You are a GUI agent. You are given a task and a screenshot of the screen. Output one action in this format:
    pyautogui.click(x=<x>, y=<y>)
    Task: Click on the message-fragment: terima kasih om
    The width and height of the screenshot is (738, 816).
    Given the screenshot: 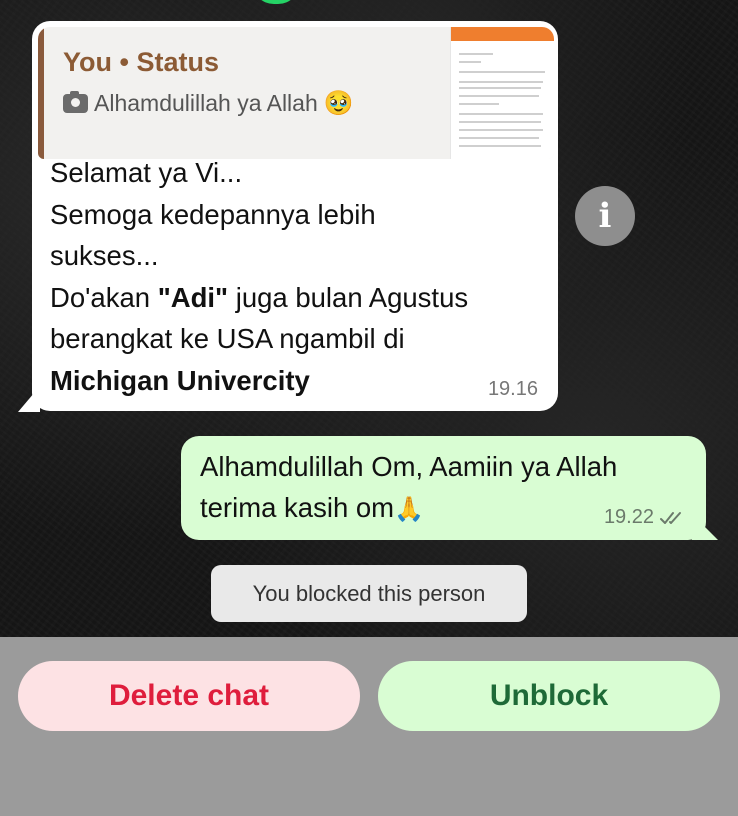 What is the action you would take?
    pyautogui.click(x=297, y=507)
    